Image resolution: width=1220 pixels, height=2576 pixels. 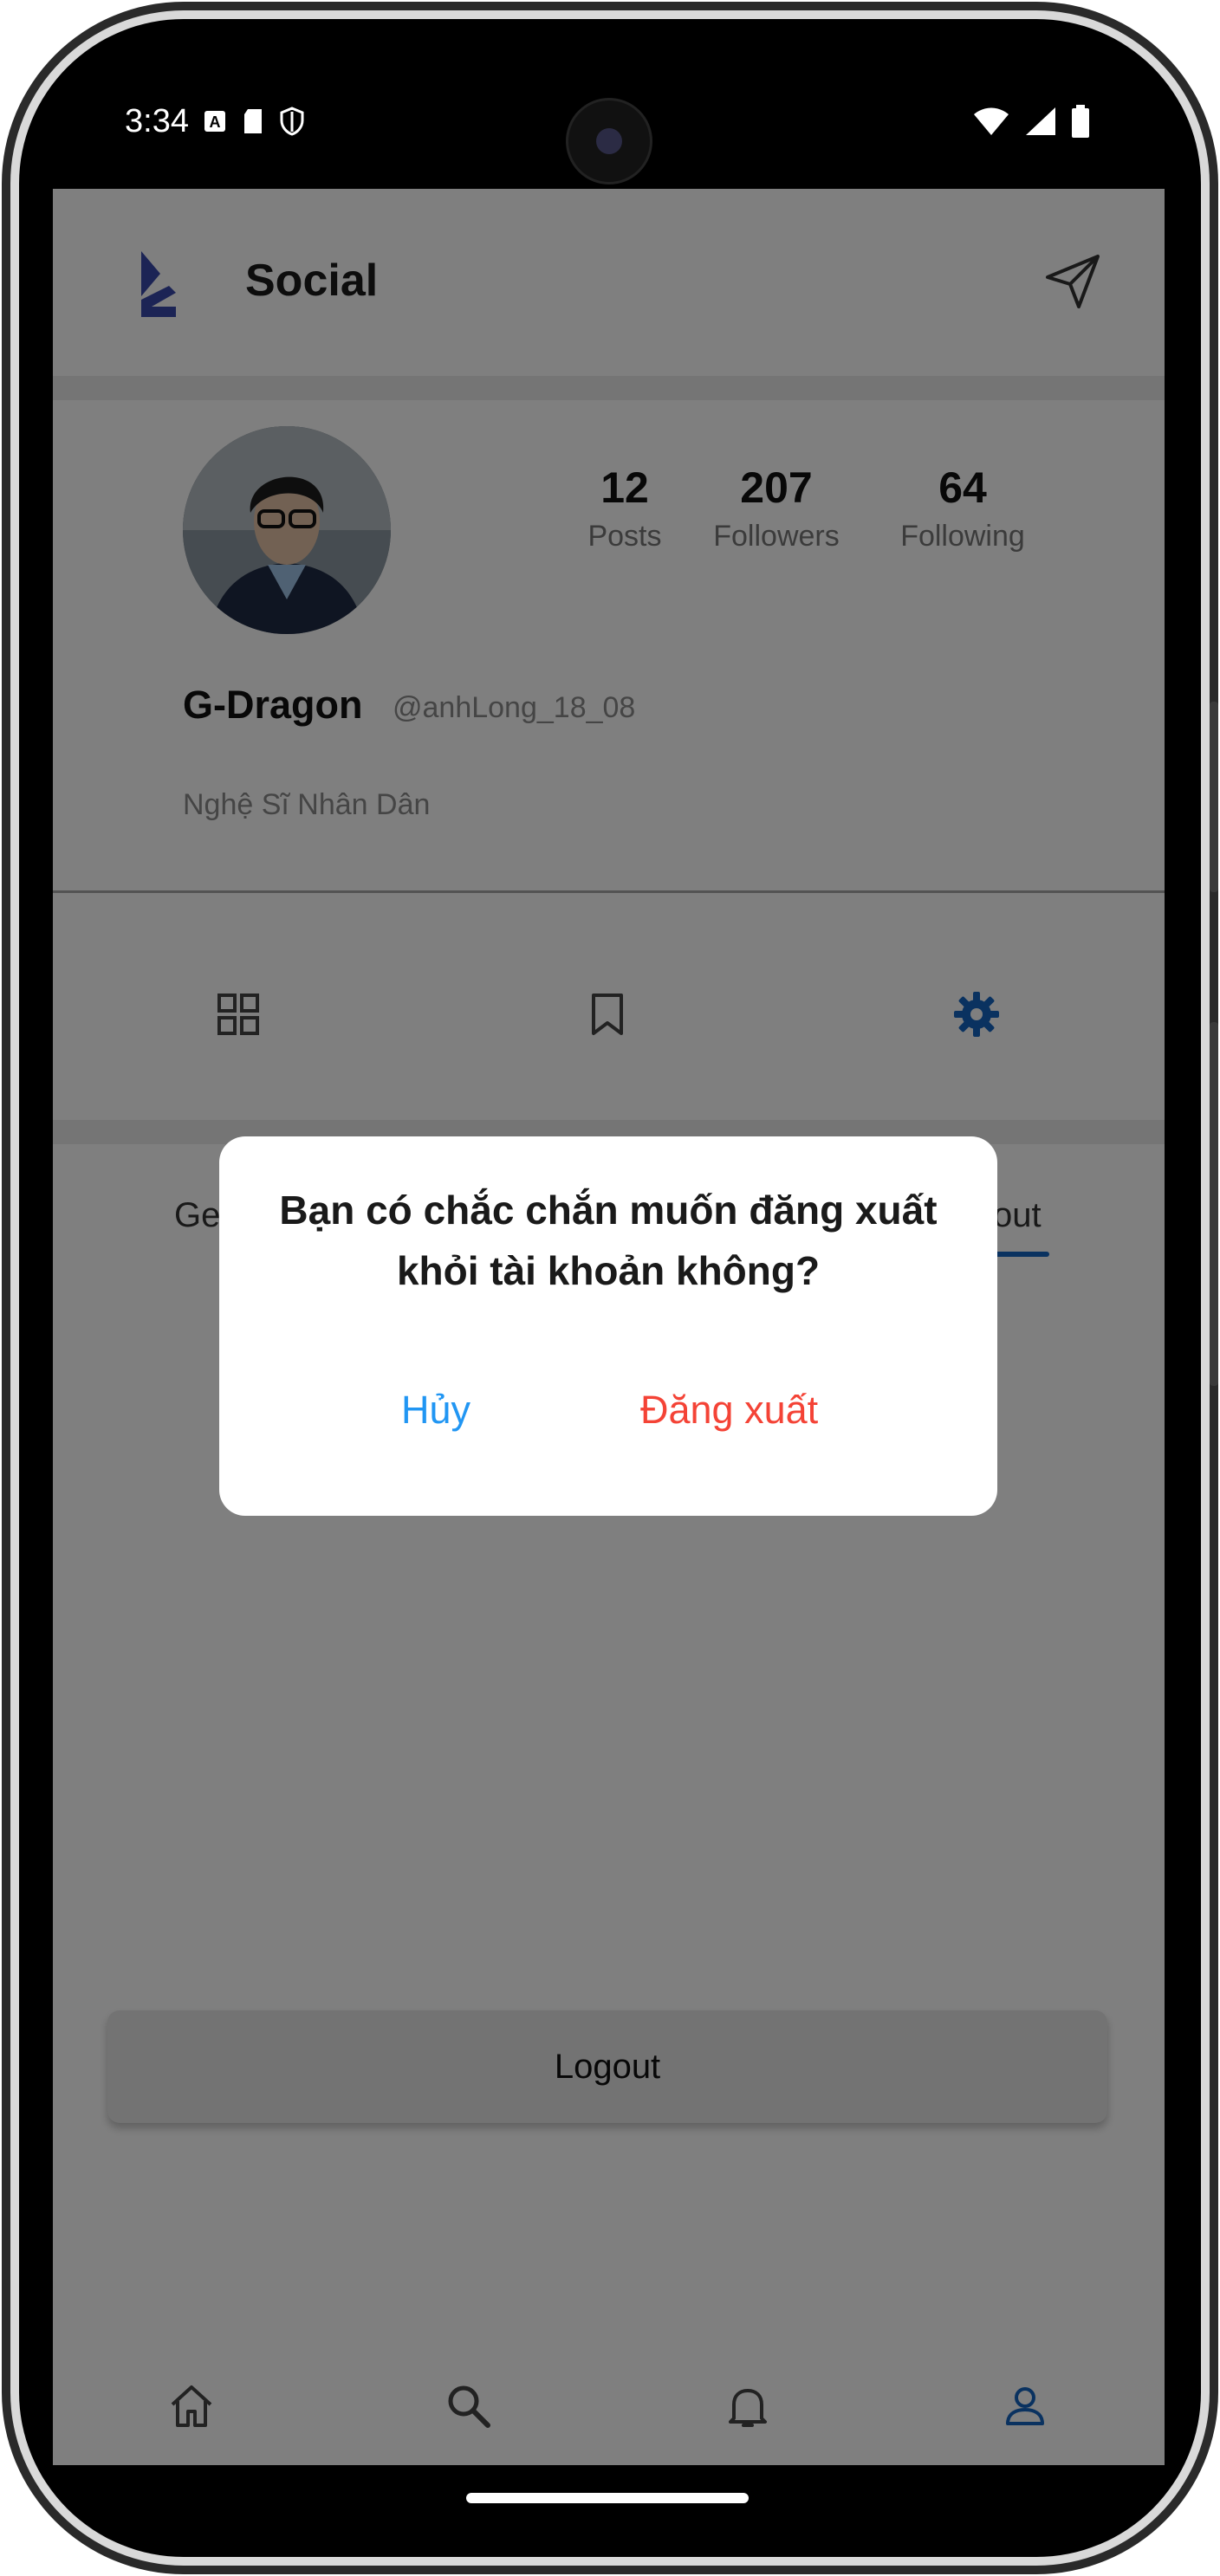 I want to click on status-bar-left: 3:34 A, so click(x=215, y=121).